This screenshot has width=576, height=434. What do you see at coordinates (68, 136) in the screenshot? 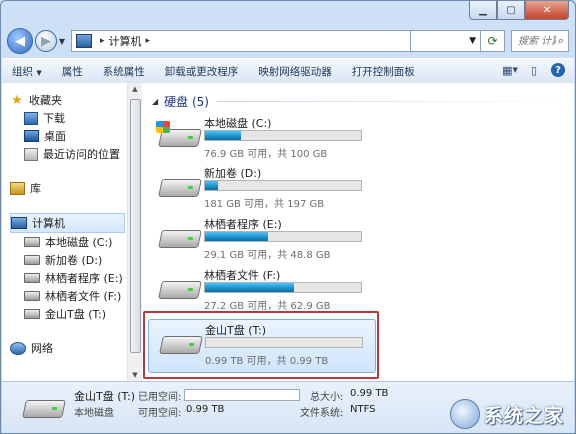
I see `sidebar-item-desktop: 桌面` at bounding box center [68, 136].